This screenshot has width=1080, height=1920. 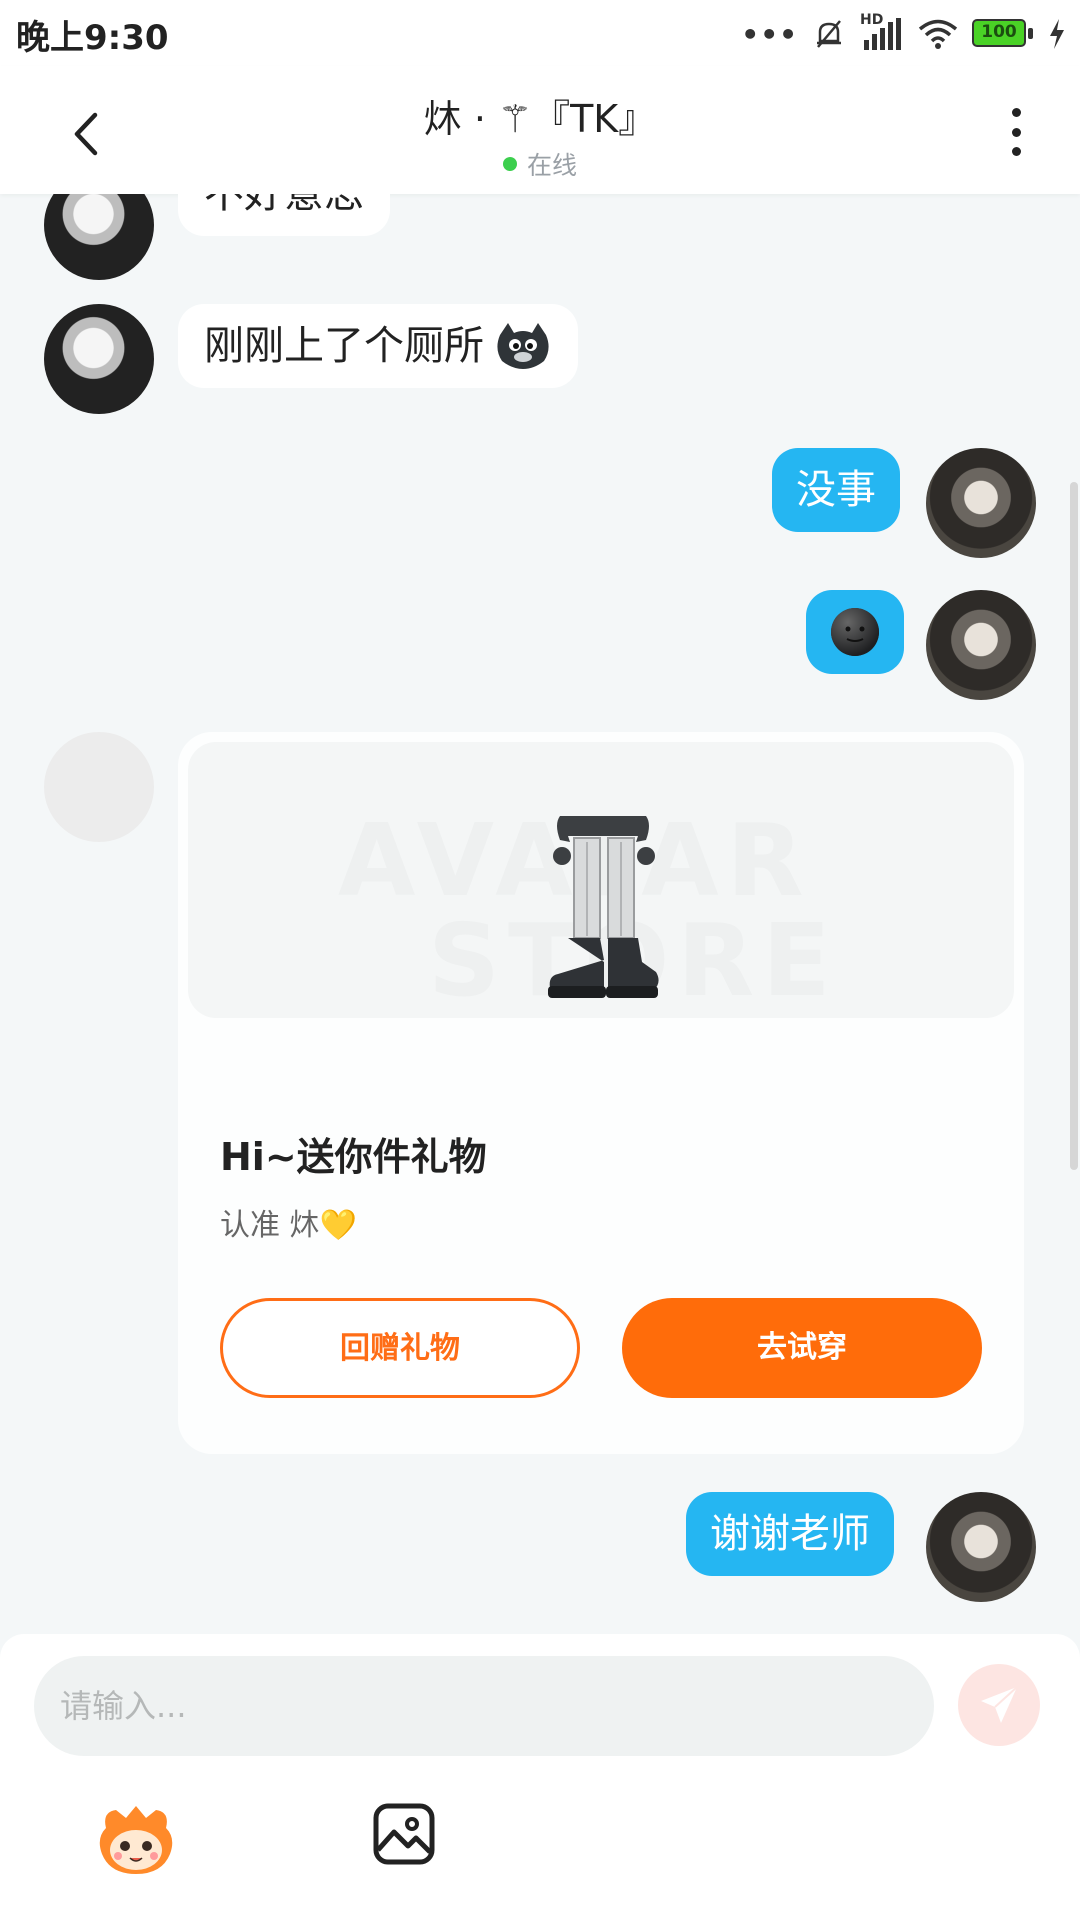 I want to click on emoji-mascot-button, so click(x=136, y=1840).